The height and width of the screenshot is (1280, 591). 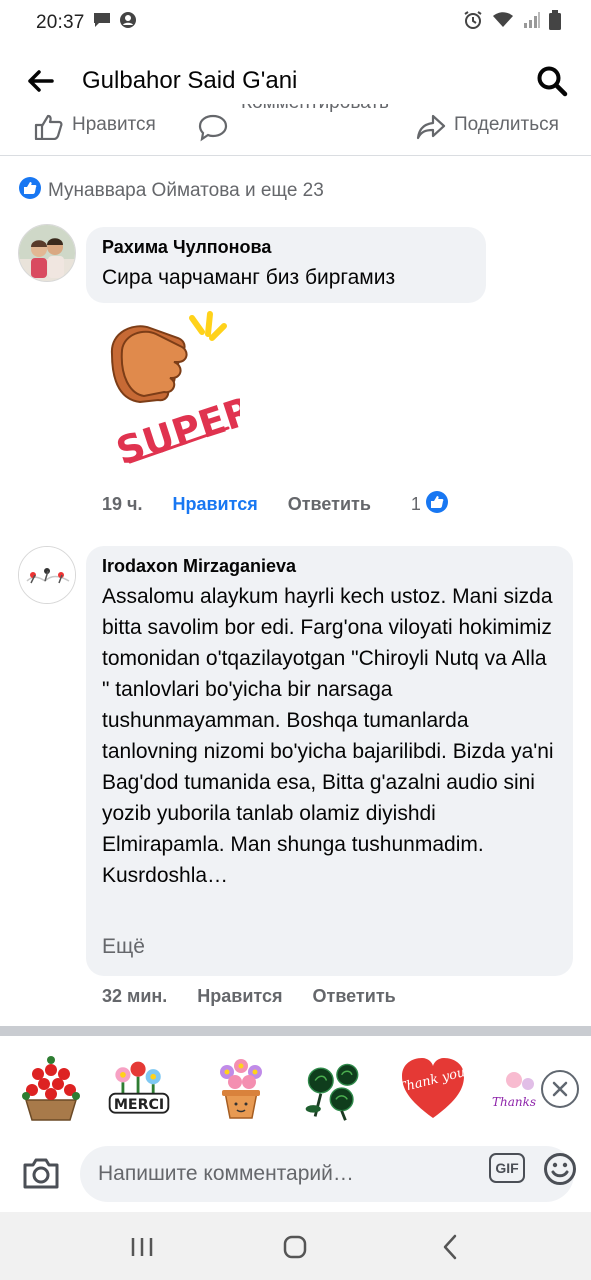 I want to click on account-notification-icon, so click(x=128, y=23).